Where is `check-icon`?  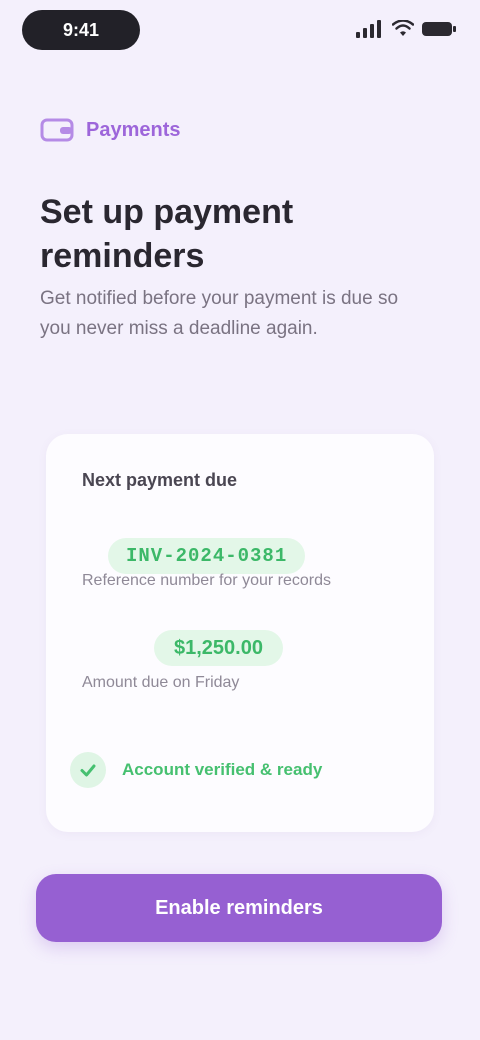 check-icon is located at coordinates (88, 770).